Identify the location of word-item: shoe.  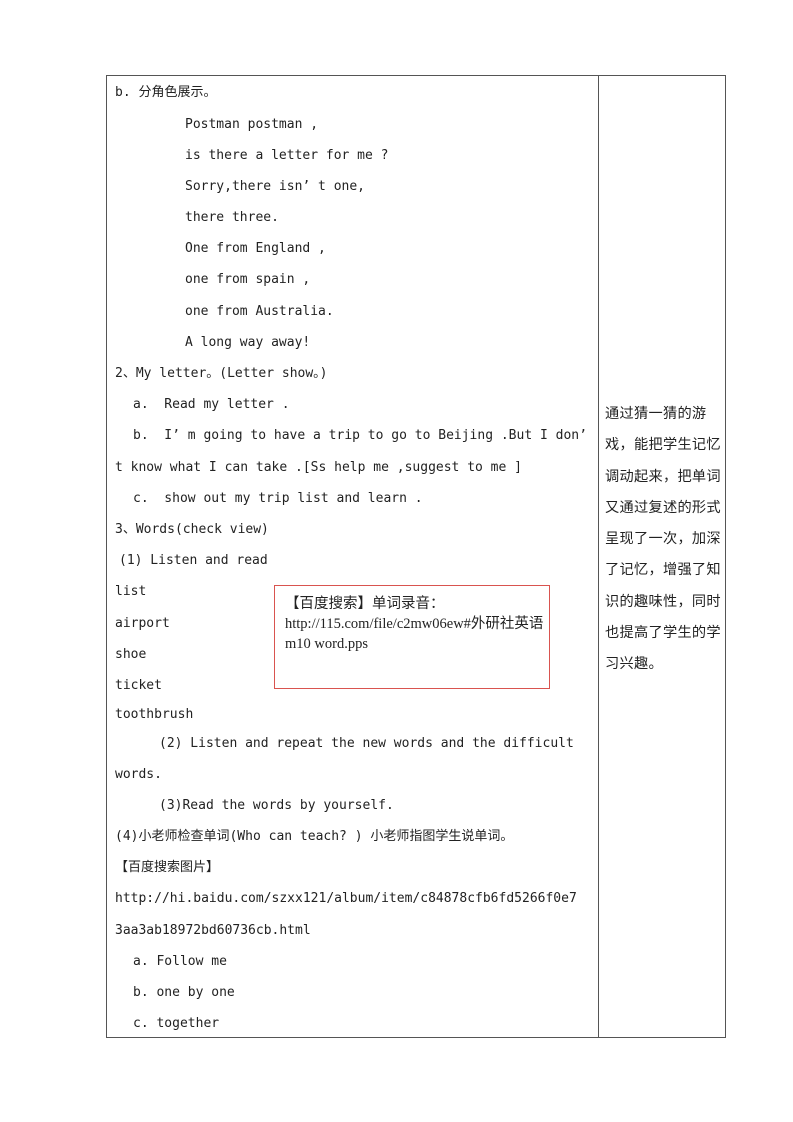
(131, 654).